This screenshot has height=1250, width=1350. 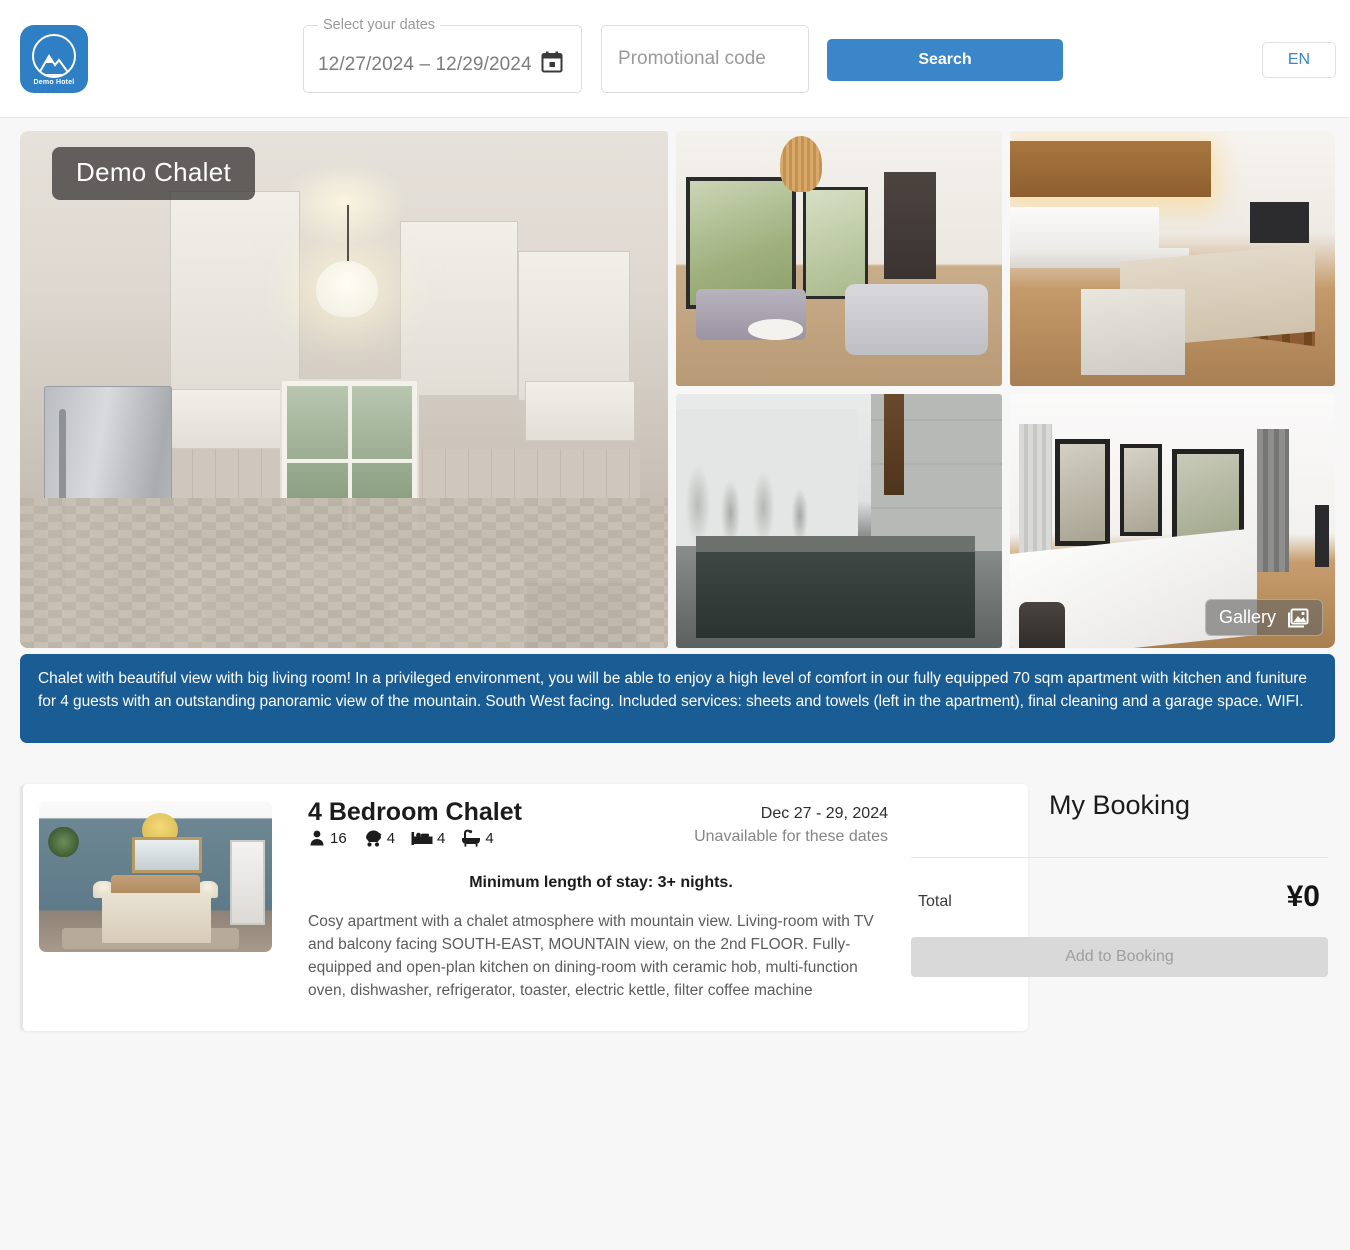 What do you see at coordinates (1119, 957) in the screenshot?
I see `add-to-booking-button: Add to Booking` at bounding box center [1119, 957].